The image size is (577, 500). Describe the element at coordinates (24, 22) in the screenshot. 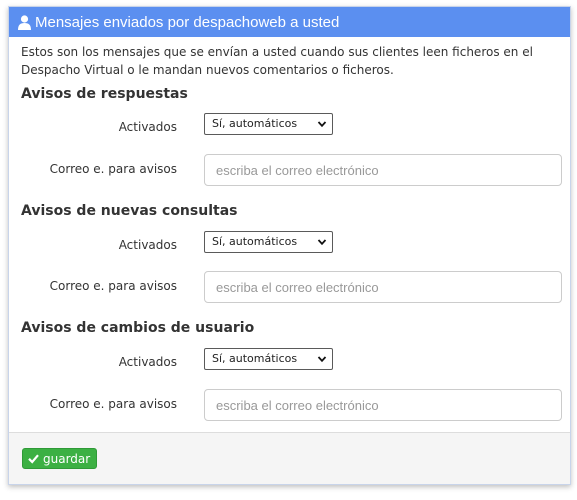

I see `user-icon` at that location.